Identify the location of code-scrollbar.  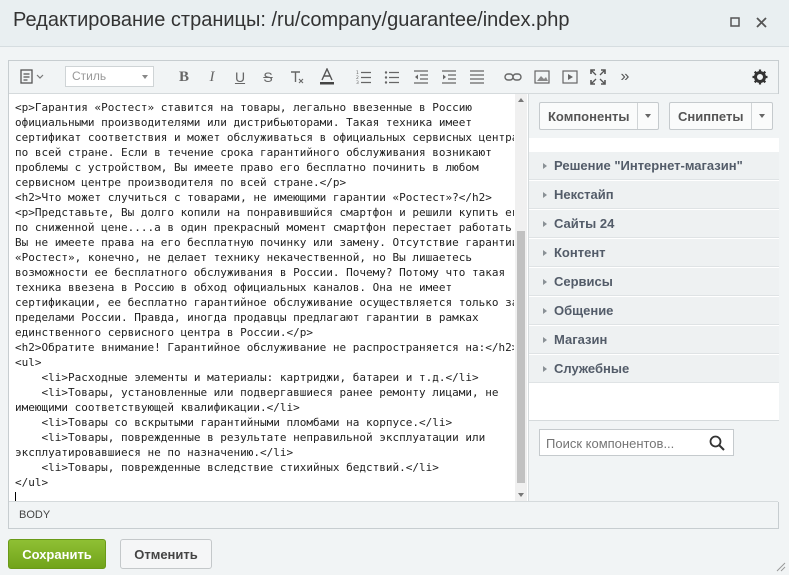
(521, 297).